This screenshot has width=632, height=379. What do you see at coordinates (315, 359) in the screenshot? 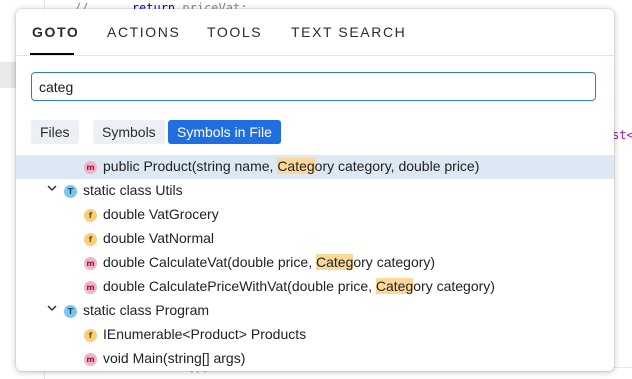
I see `result-item-main: m void Main(string[] args)` at bounding box center [315, 359].